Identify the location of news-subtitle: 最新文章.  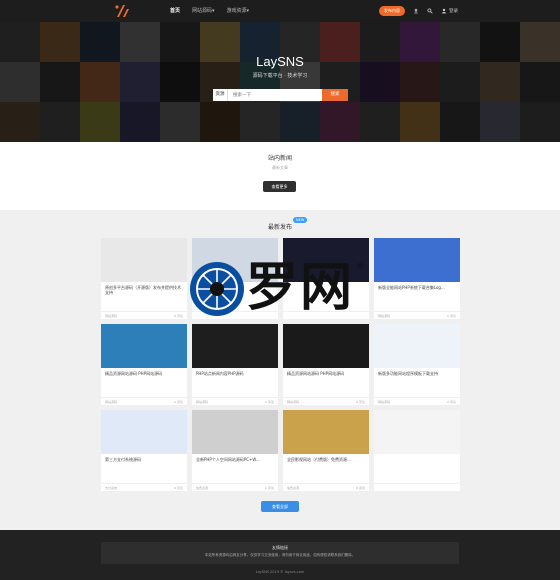
(280, 167).